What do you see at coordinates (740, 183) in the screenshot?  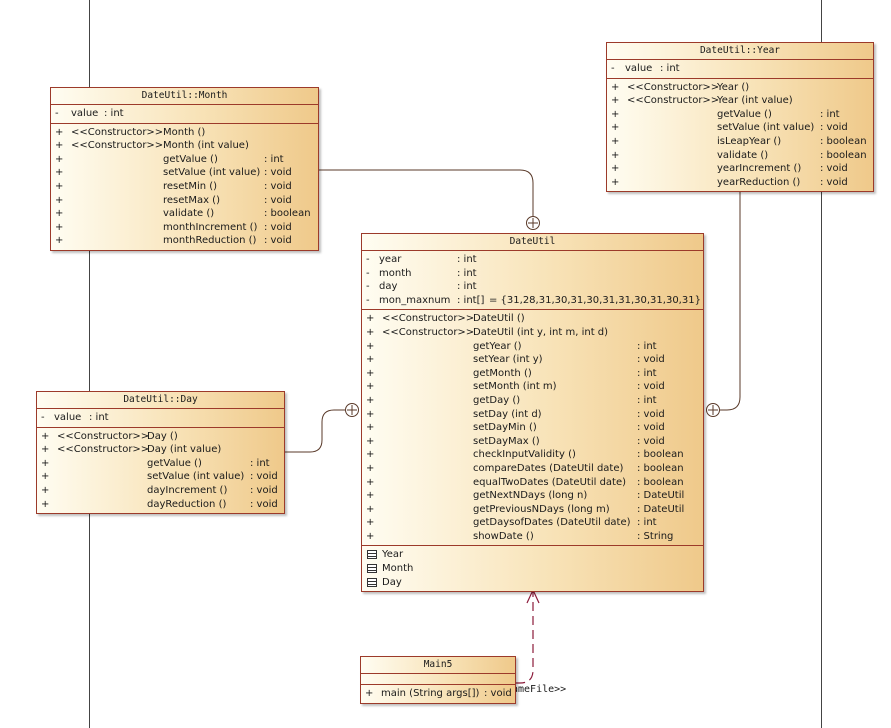 I see `operation-row: + yearReduction (): void` at bounding box center [740, 183].